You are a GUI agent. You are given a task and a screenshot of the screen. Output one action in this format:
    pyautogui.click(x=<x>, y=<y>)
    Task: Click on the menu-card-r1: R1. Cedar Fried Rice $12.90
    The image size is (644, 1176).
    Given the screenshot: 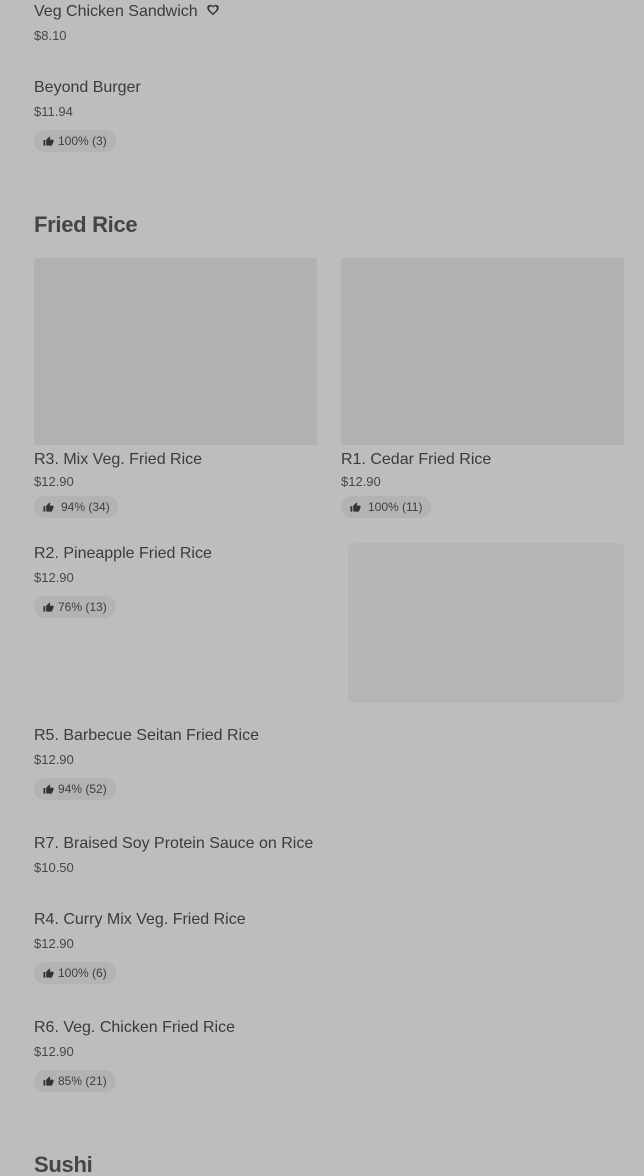 What is the action you would take?
    pyautogui.click(x=416, y=470)
    